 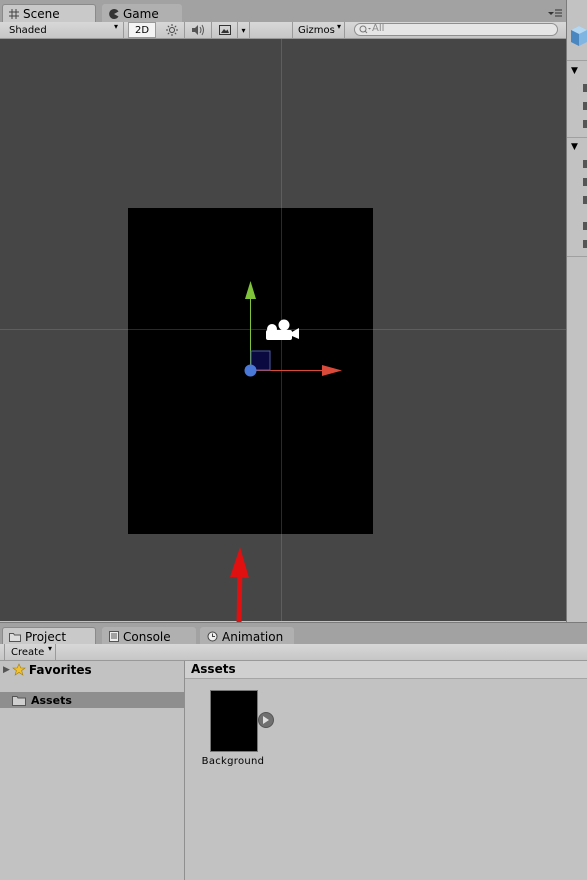 I want to click on tab-console-label: Console, so click(x=147, y=636).